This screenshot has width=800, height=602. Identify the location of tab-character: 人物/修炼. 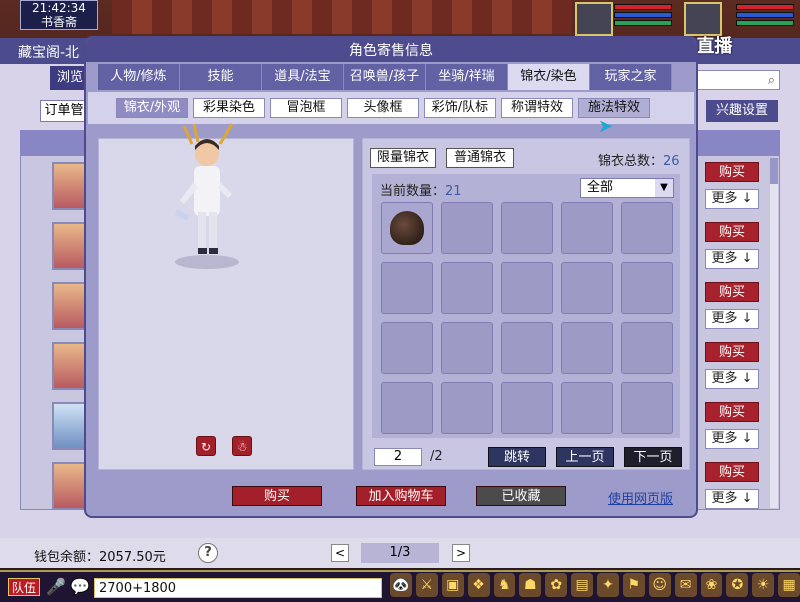
(139, 77).